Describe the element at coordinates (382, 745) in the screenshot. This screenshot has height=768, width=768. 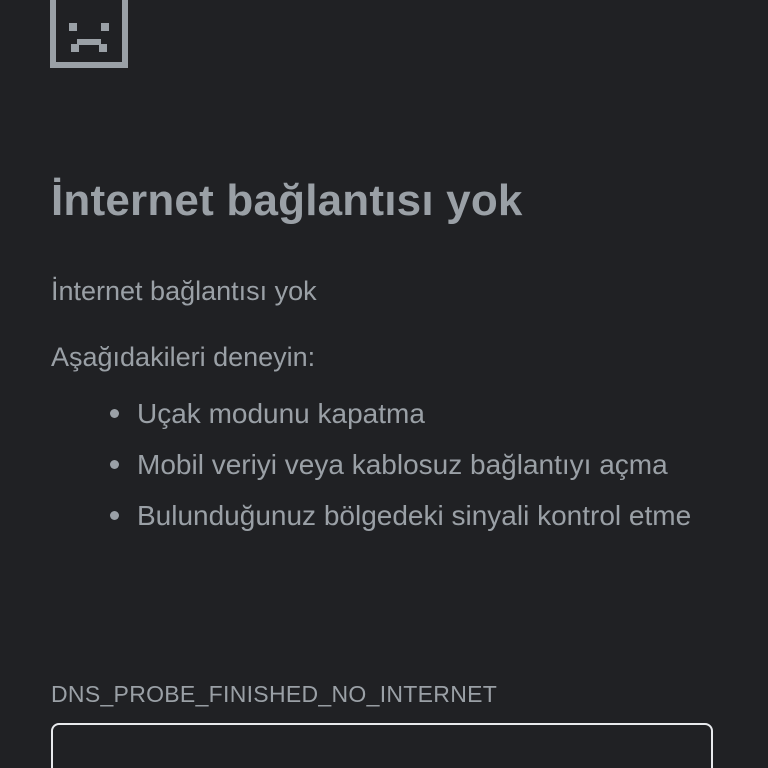
I see `details-button` at that location.